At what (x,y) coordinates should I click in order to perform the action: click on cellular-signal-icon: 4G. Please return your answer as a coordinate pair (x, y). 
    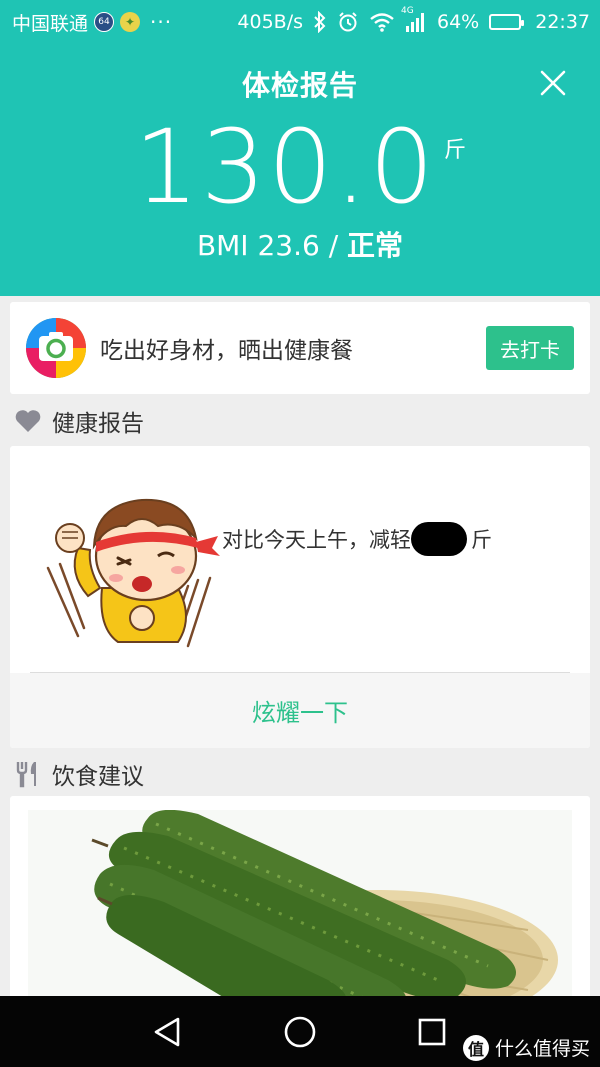
    Looking at the image, I should click on (414, 19).